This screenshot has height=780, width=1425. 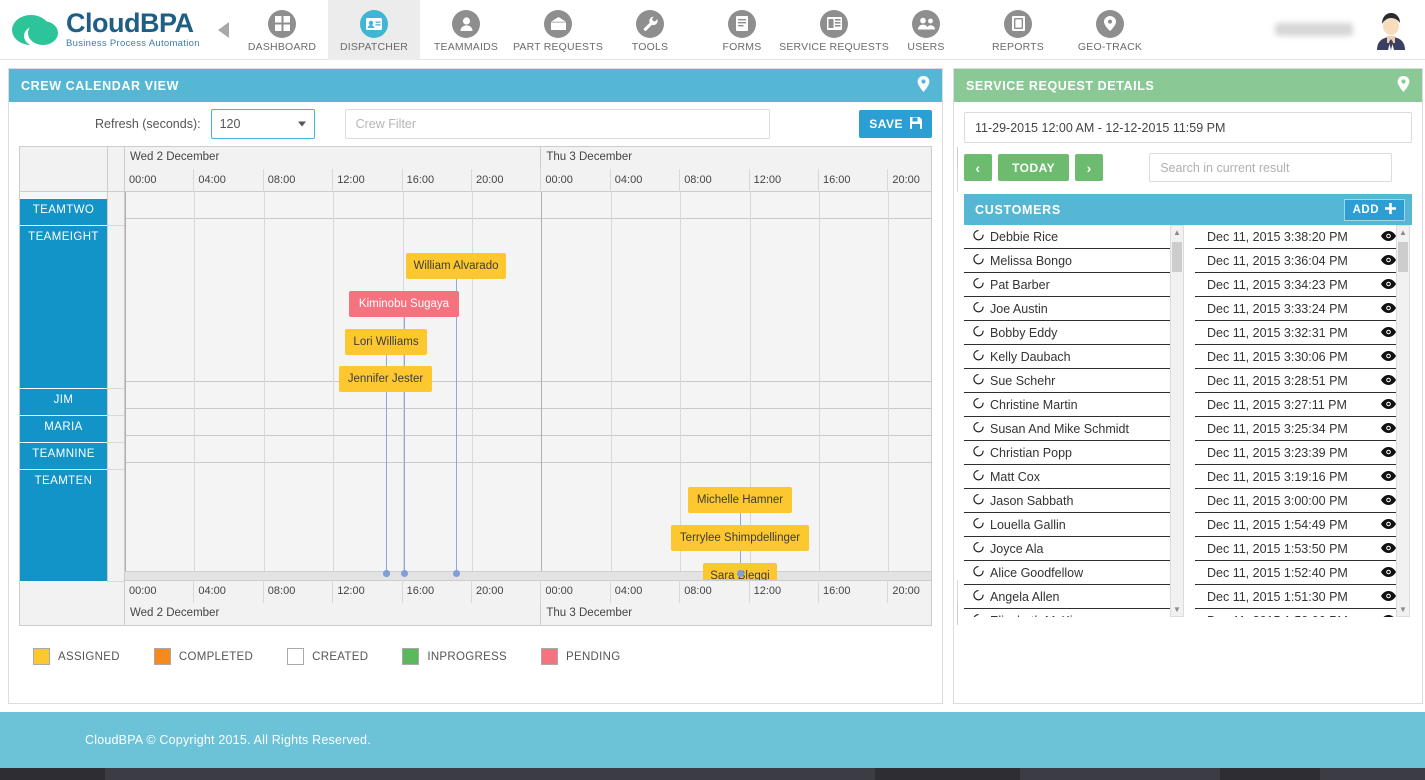 I want to click on customer-date-row: Dec 11, 2015 1:51:30 PM, so click(x=1302, y=597).